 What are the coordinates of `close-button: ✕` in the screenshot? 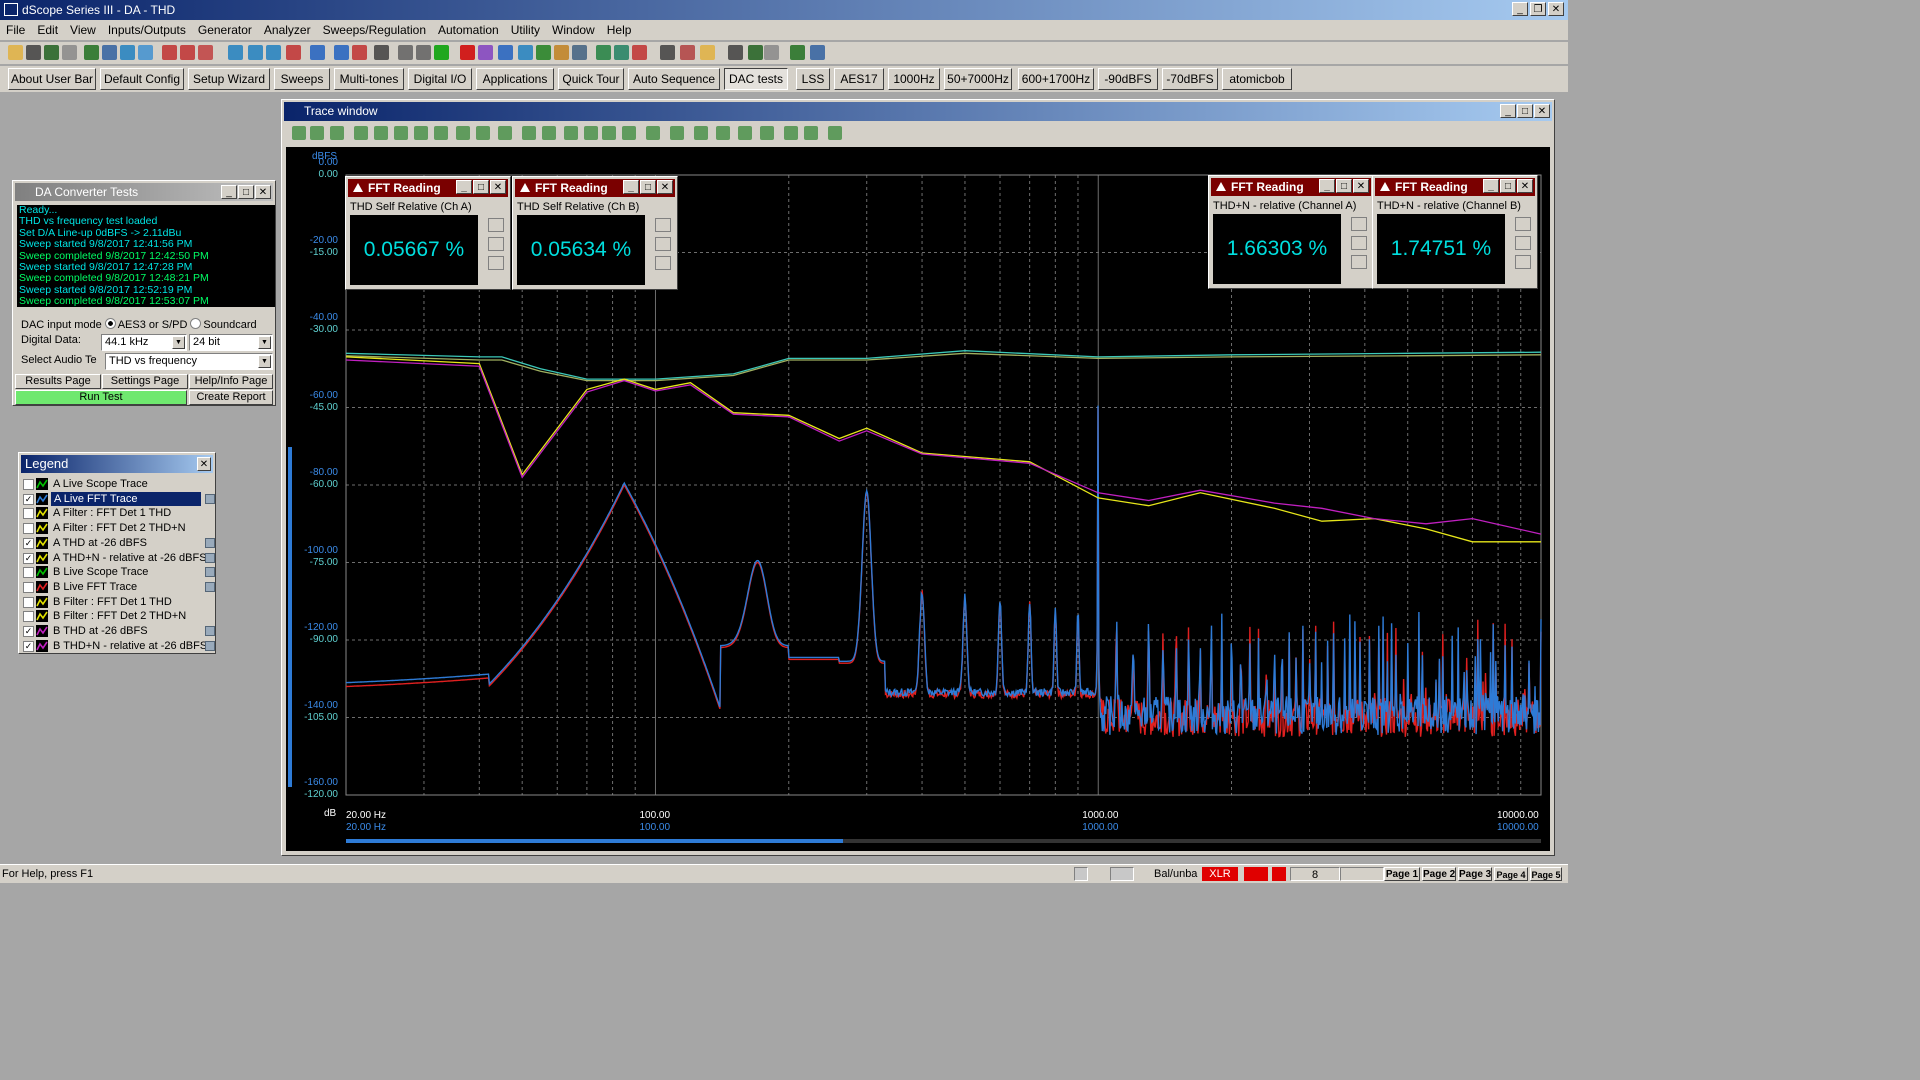 It's located at (1556, 9).